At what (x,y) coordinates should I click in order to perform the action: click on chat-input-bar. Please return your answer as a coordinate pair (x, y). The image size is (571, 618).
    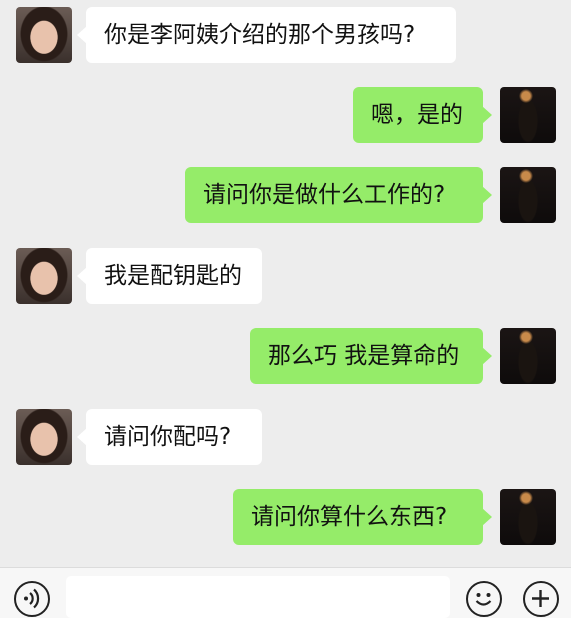
    Looking at the image, I should click on (285, 592).